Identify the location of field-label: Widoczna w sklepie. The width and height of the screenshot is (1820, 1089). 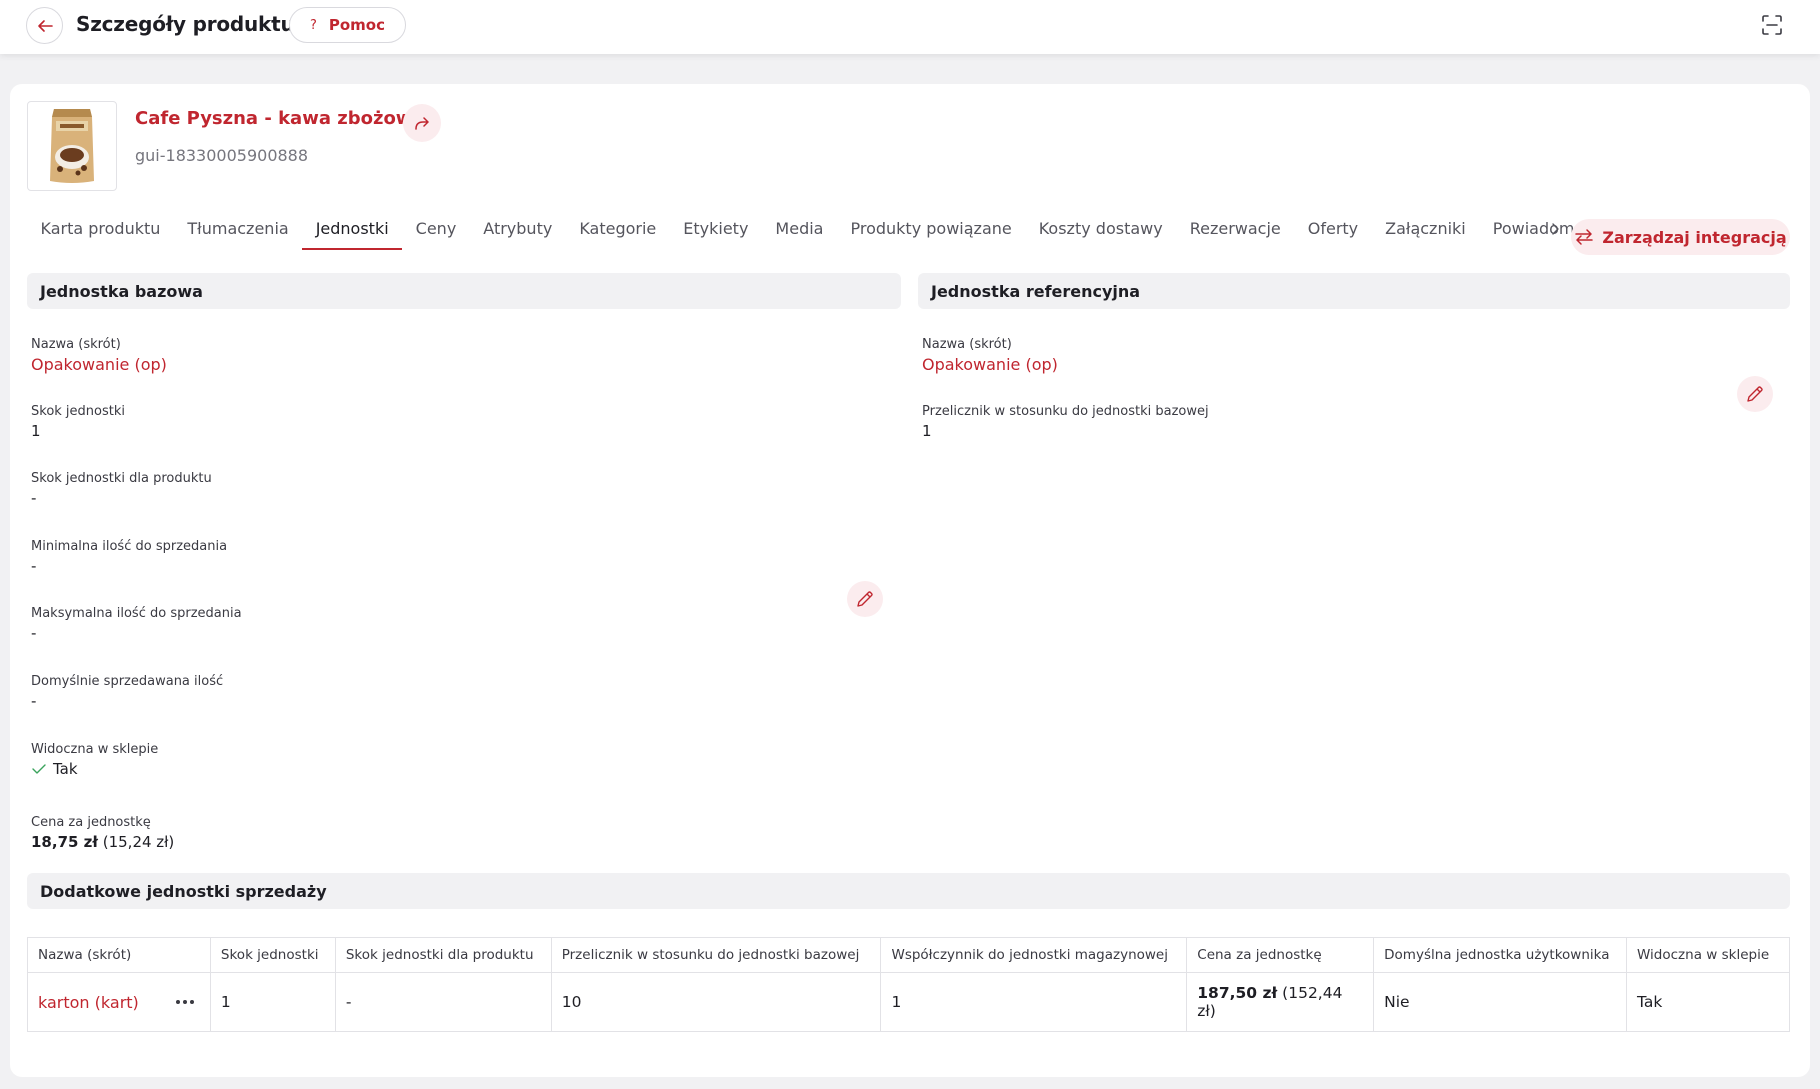
(95, 749).